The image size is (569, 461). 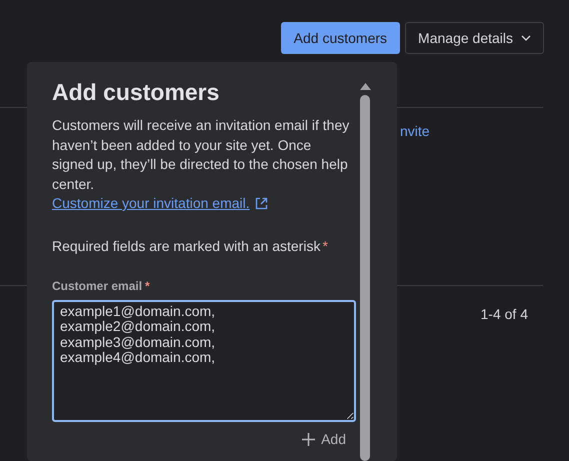 What do you see at coordinates (151, 204) in the screenshot?
I see `customize-link: Customize your invitation email.` at bounding box center [151, 204].